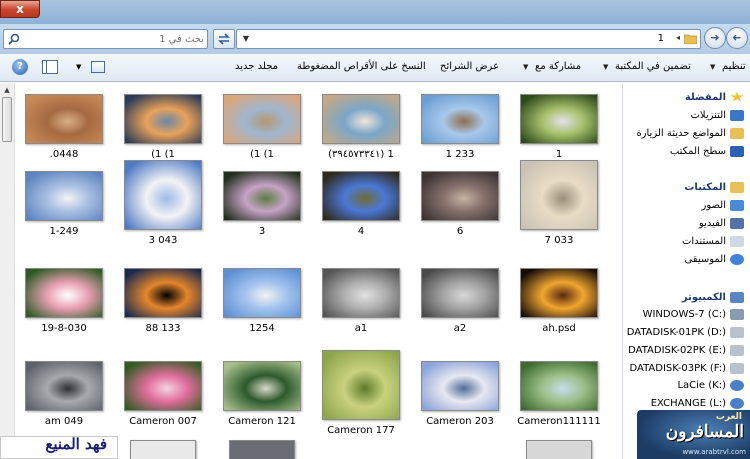 This screenshot has height=459, width=750. What do you see at coordinates (460, 328) in the screenshot?
I see `file-label: a2` at bounding box center [460, 328].